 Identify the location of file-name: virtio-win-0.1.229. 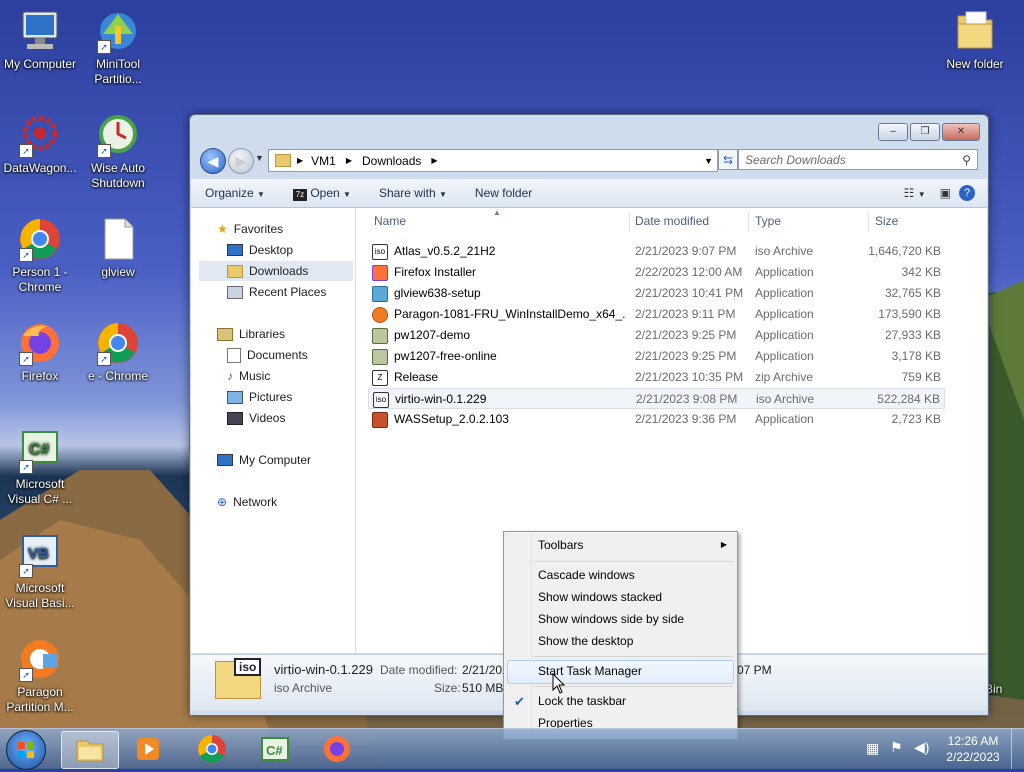
(441, 399).